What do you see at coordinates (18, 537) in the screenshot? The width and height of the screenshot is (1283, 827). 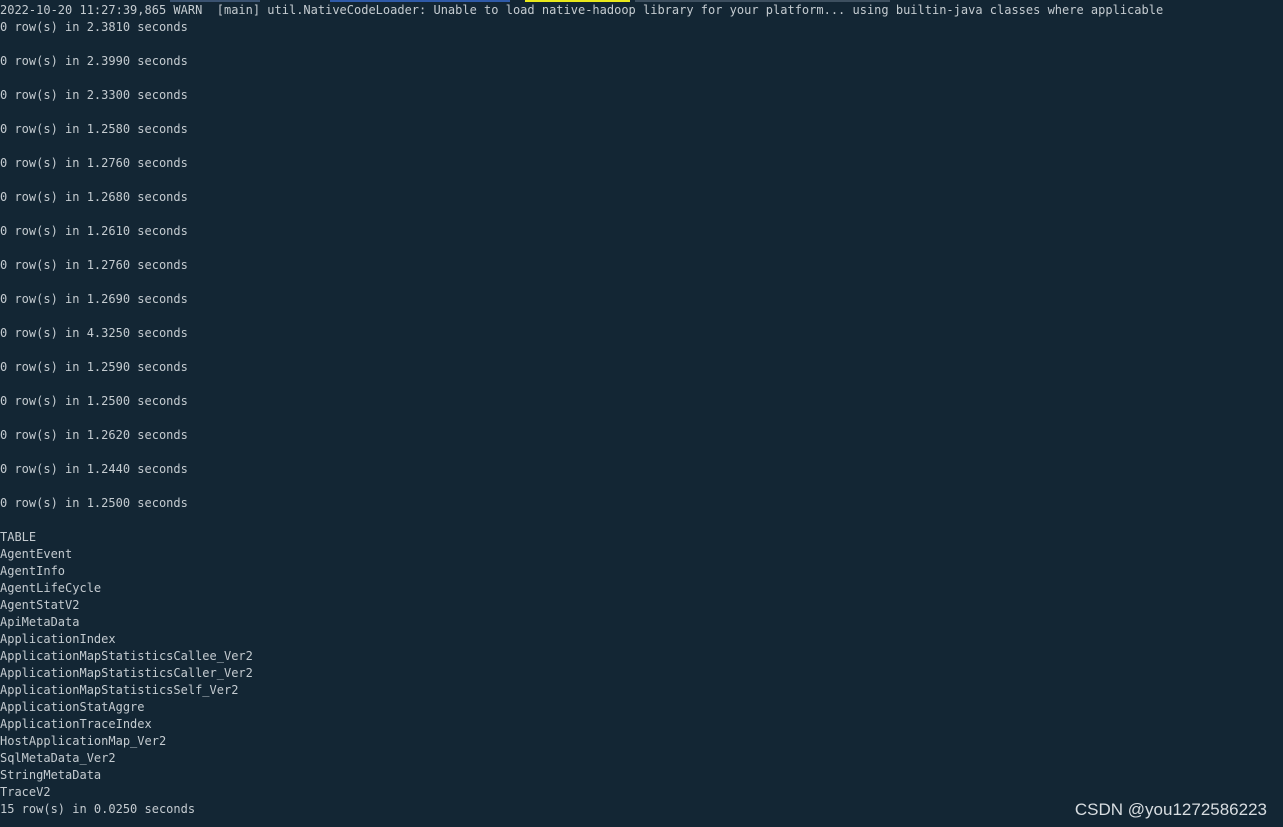 I see `table-header: TABLE` at bounding box center [18, 537].